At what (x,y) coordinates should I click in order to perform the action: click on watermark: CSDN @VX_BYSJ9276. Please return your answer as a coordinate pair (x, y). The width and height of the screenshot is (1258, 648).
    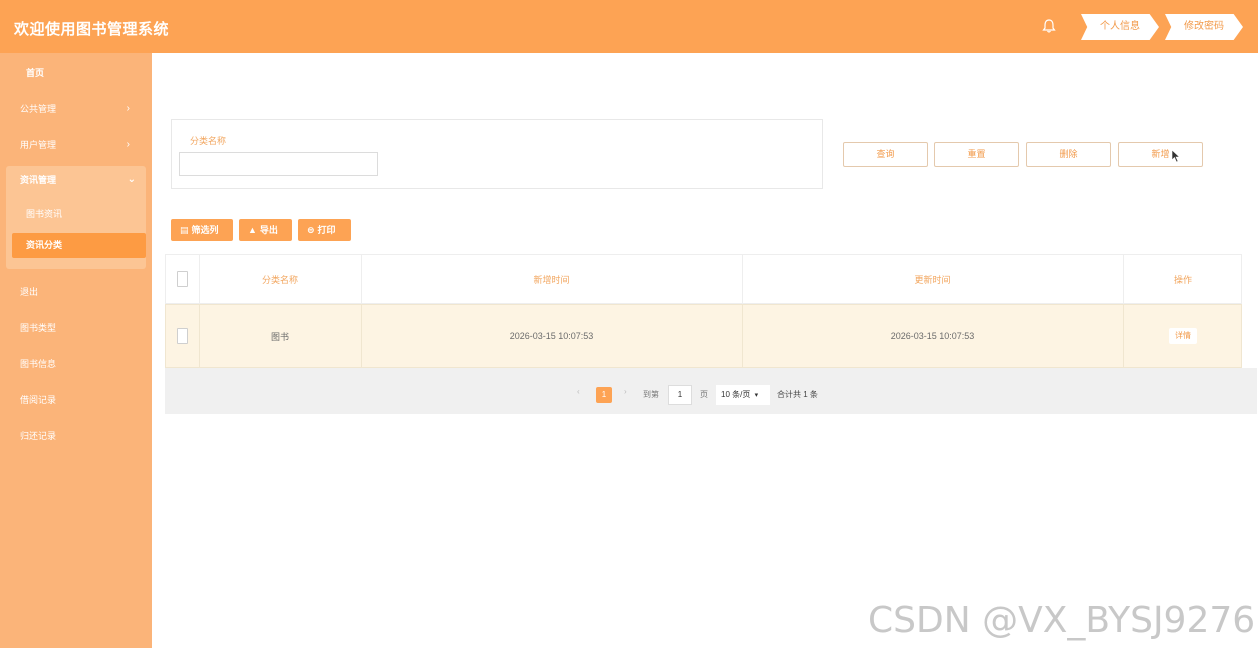
    Looking at the image, I should click on (1062, 620).